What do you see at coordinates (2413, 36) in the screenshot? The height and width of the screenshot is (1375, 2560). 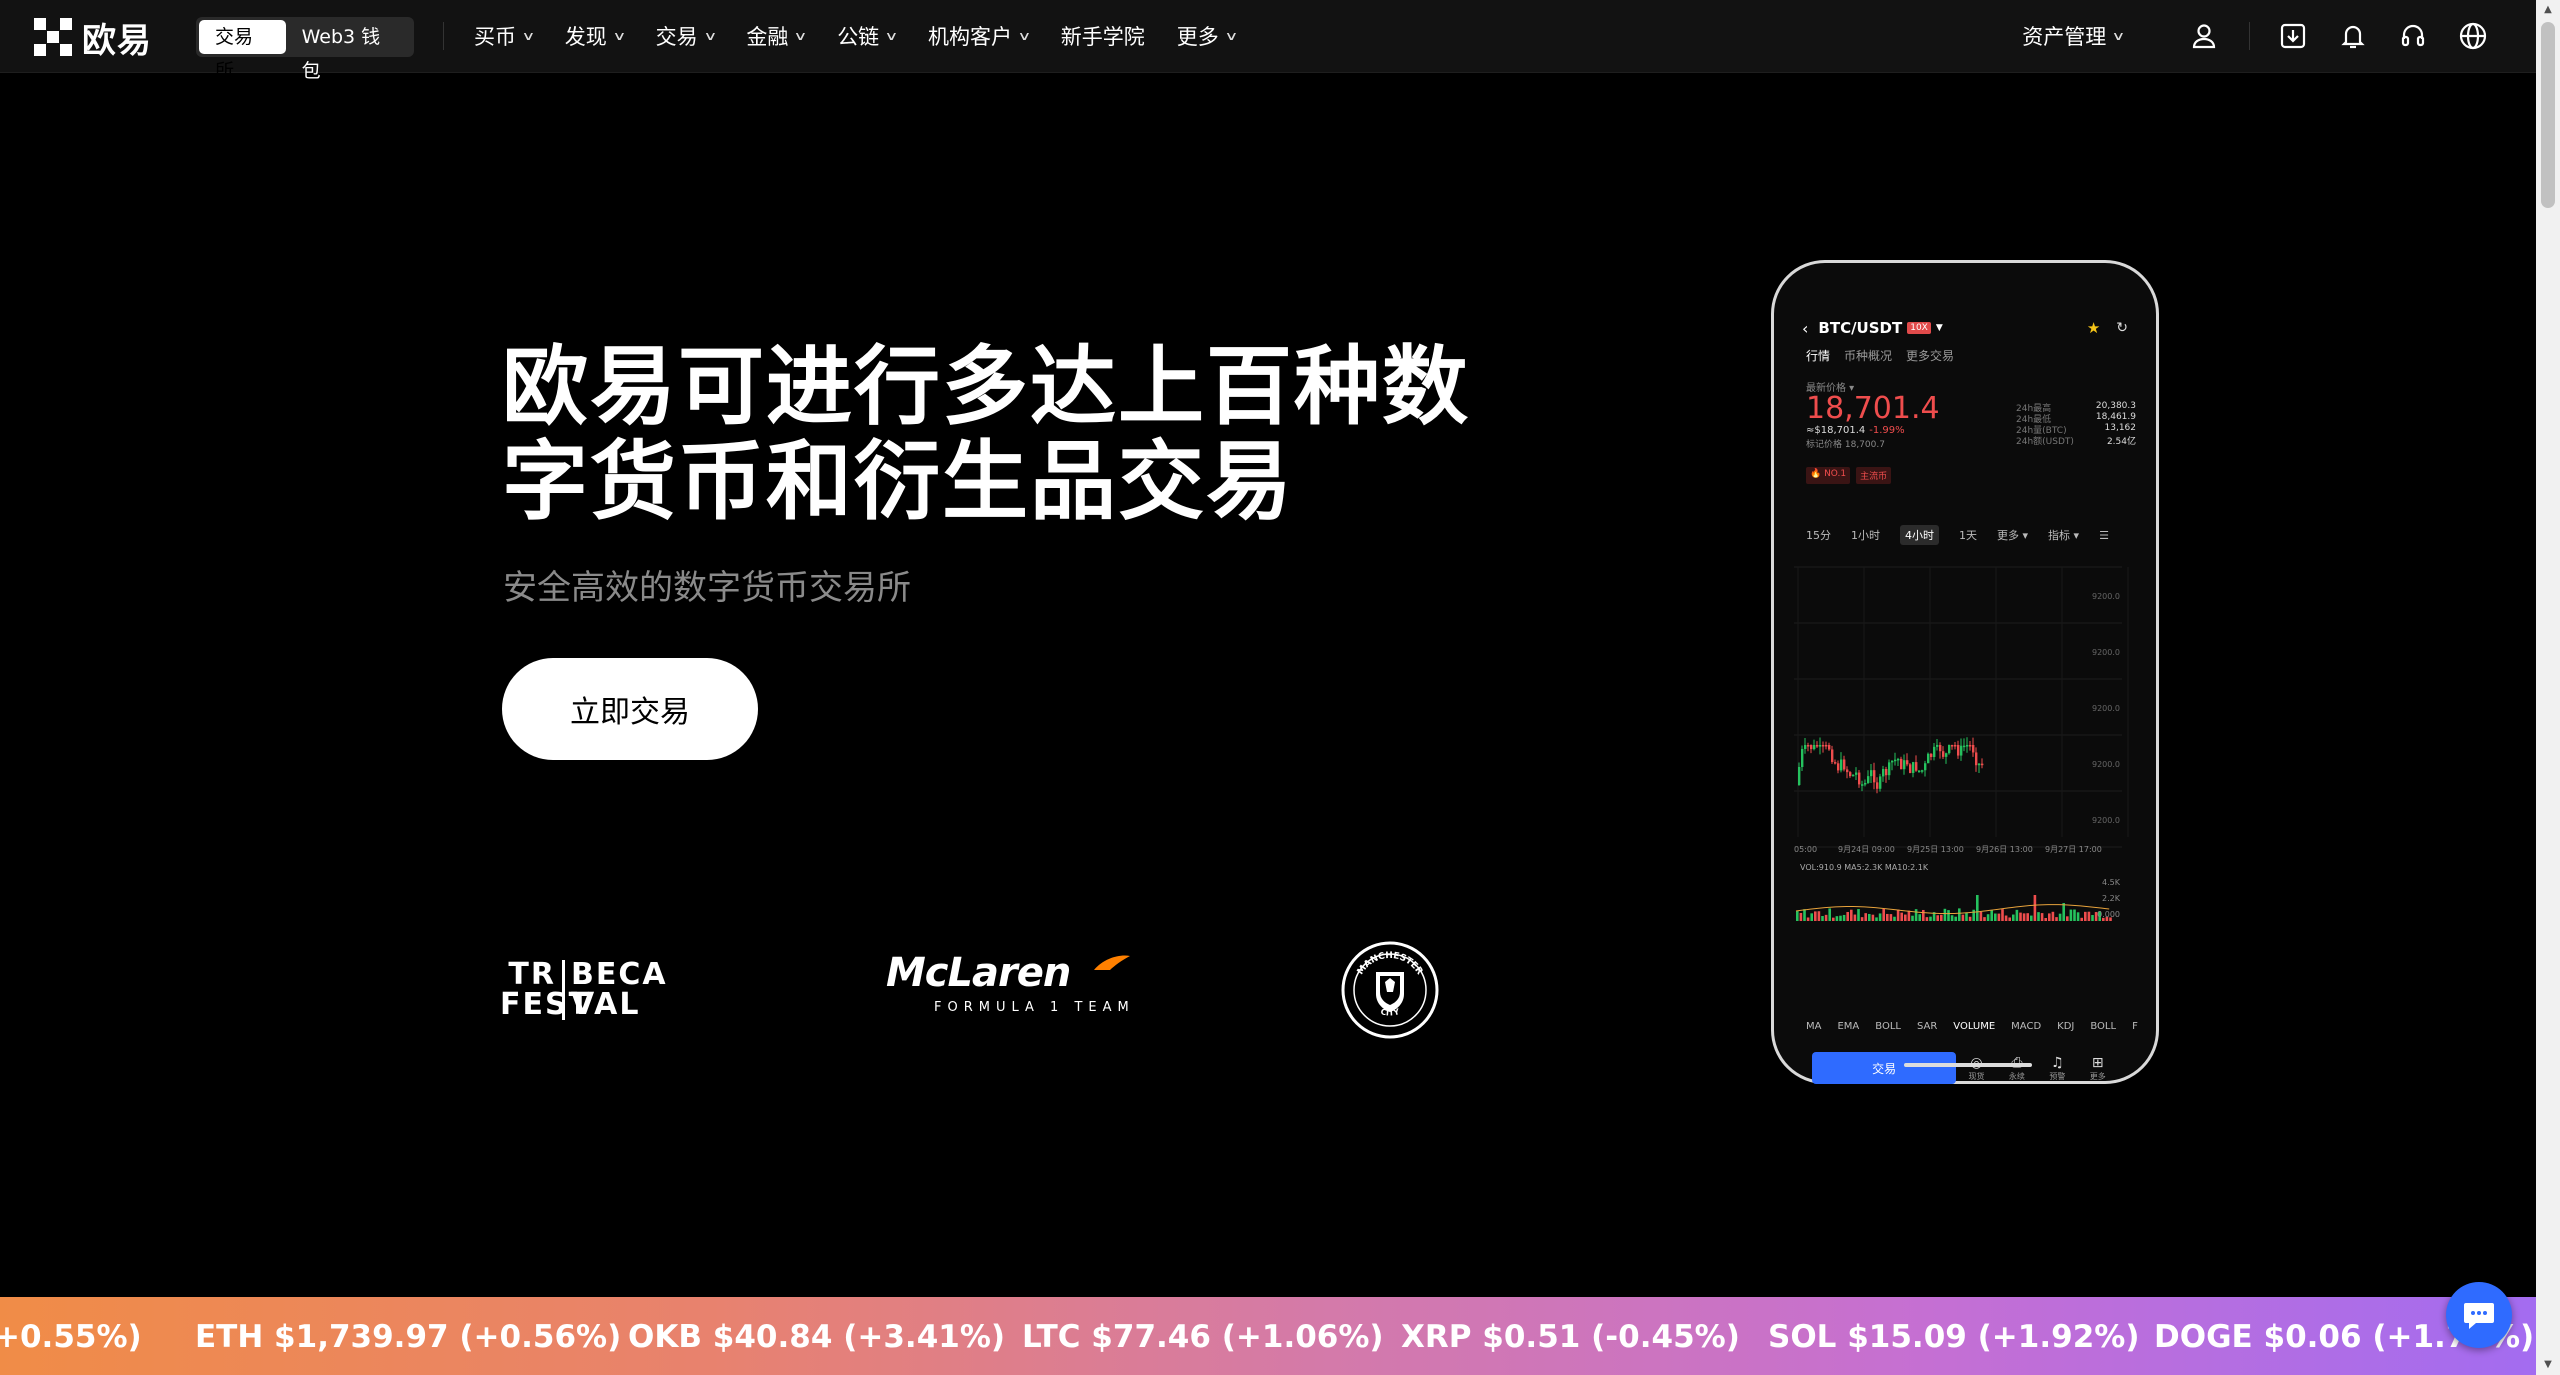 I see `headset-icon` at bounding box center [2413, 36].